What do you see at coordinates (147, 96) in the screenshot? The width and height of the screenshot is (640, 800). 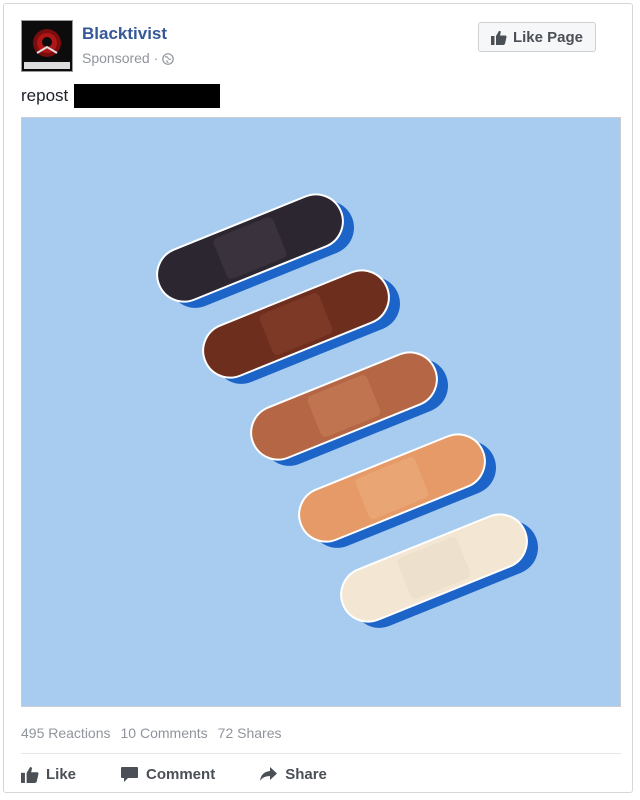 I see `redaction-bar` at bounding box center [147, 96].